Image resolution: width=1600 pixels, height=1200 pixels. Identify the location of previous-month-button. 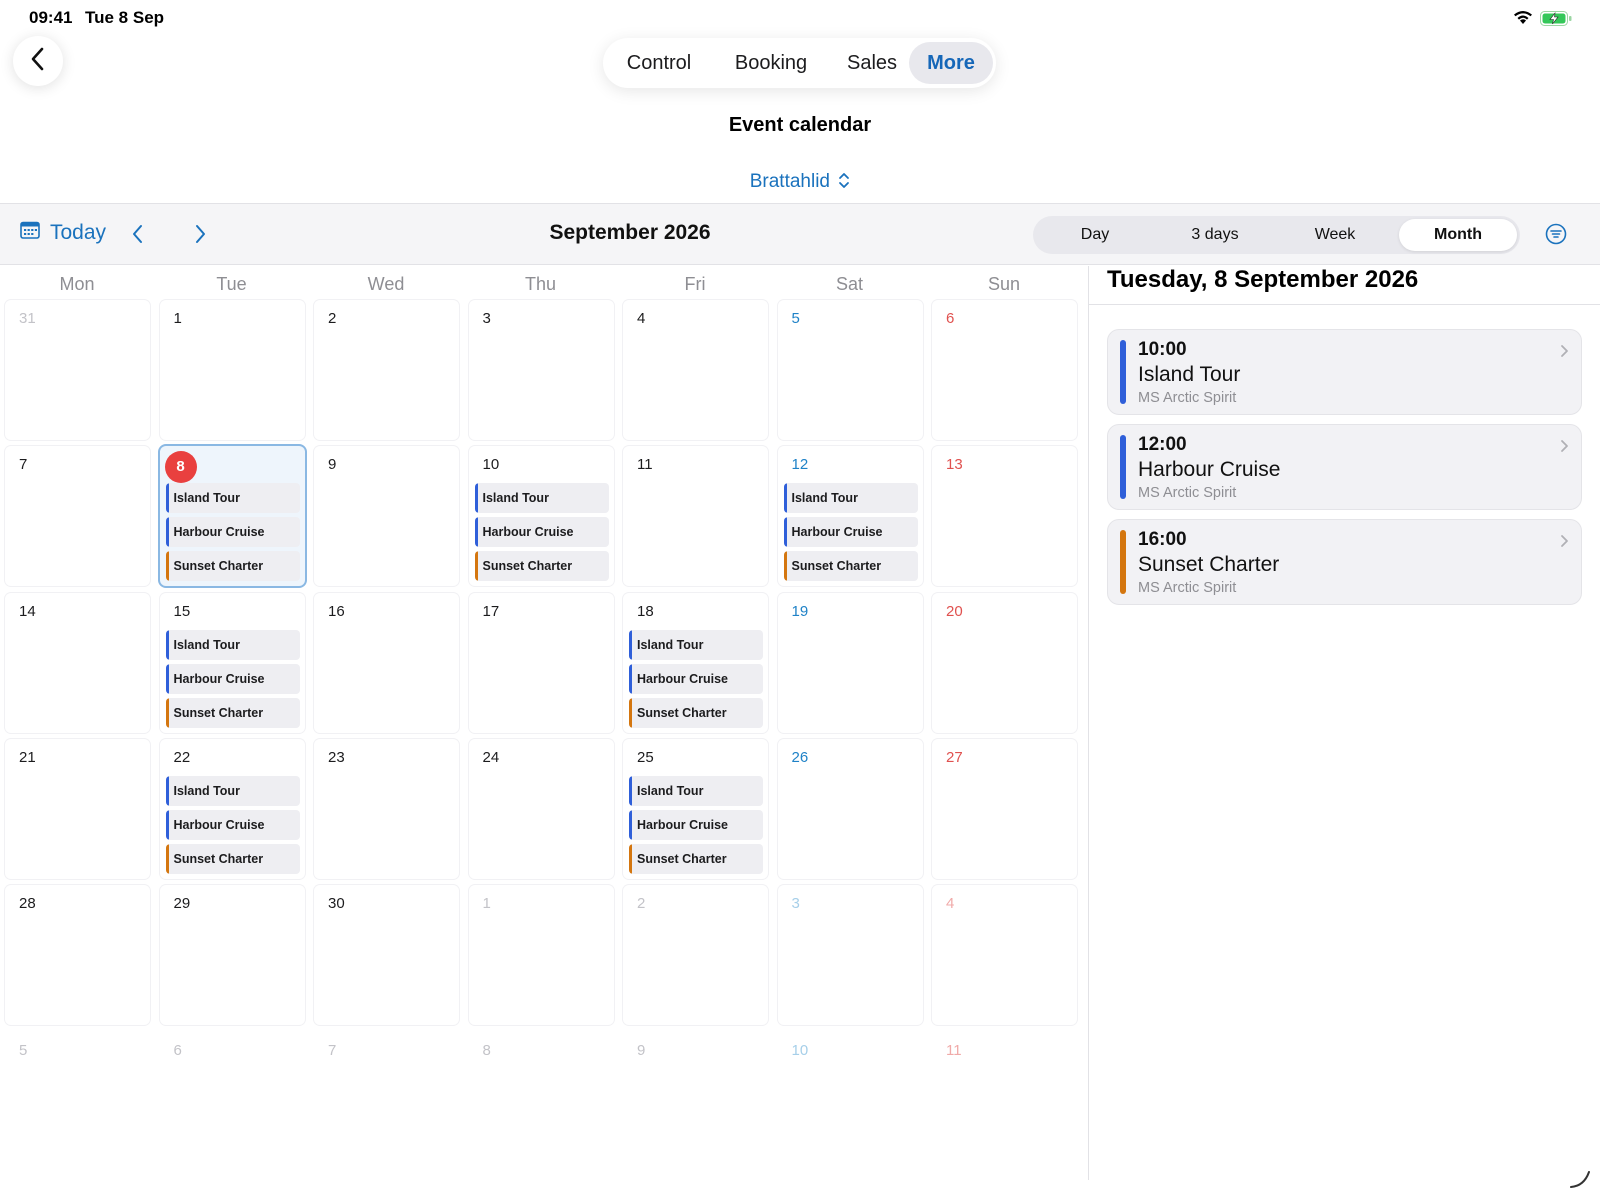
(138, 236).